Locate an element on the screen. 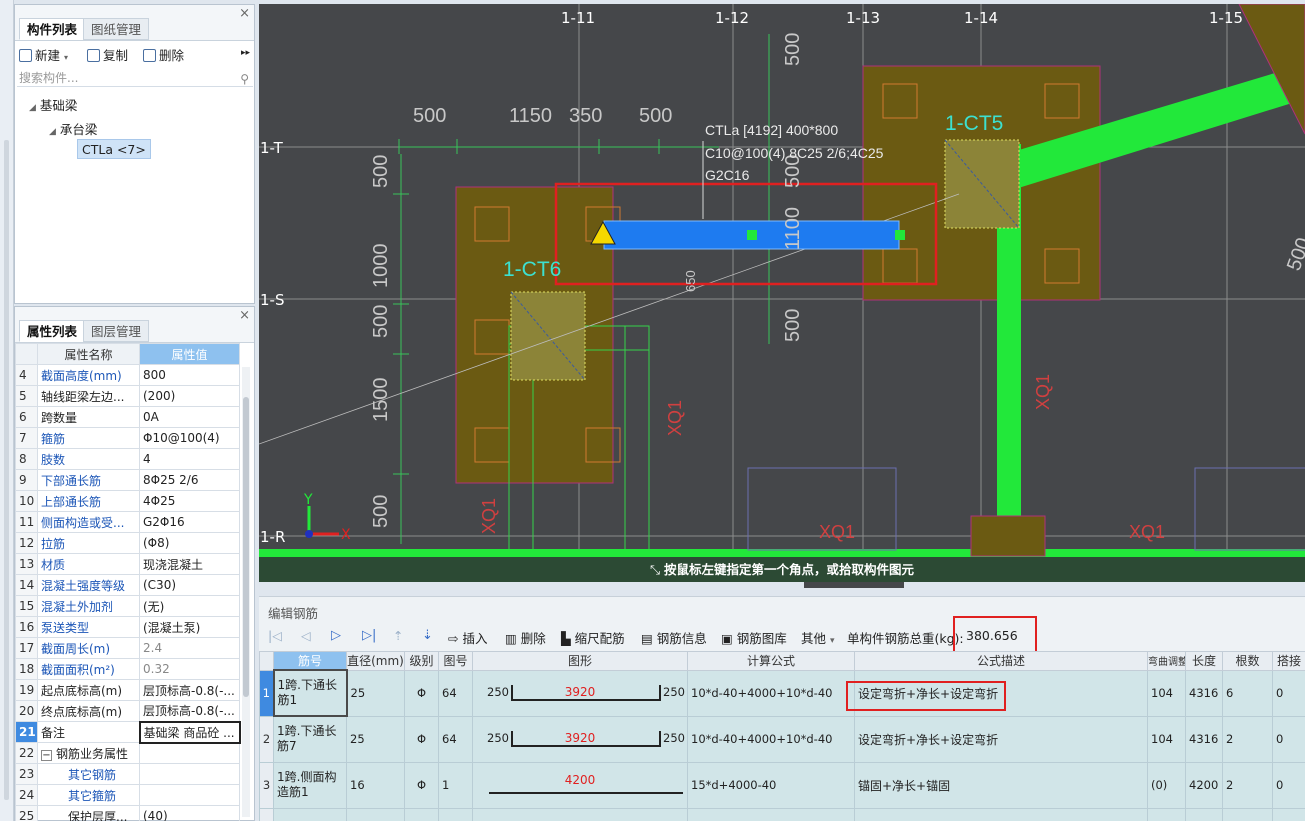  beam-grip-end is located at coordinates (900, 235).